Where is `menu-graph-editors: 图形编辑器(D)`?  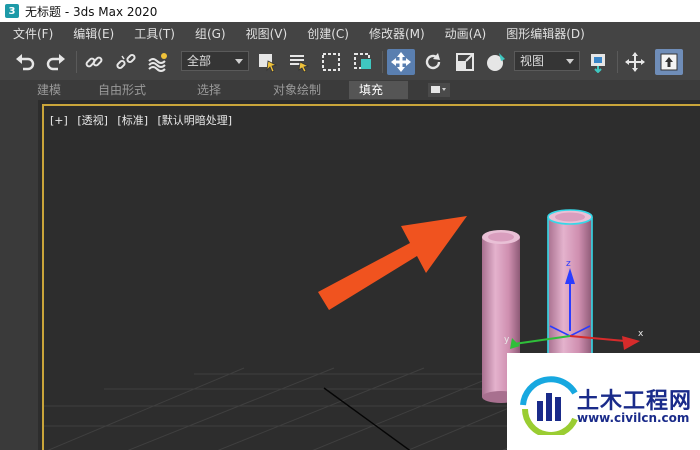 menu-graph-editors: 图形编辑器(D) is located at coordinates (545, 33).